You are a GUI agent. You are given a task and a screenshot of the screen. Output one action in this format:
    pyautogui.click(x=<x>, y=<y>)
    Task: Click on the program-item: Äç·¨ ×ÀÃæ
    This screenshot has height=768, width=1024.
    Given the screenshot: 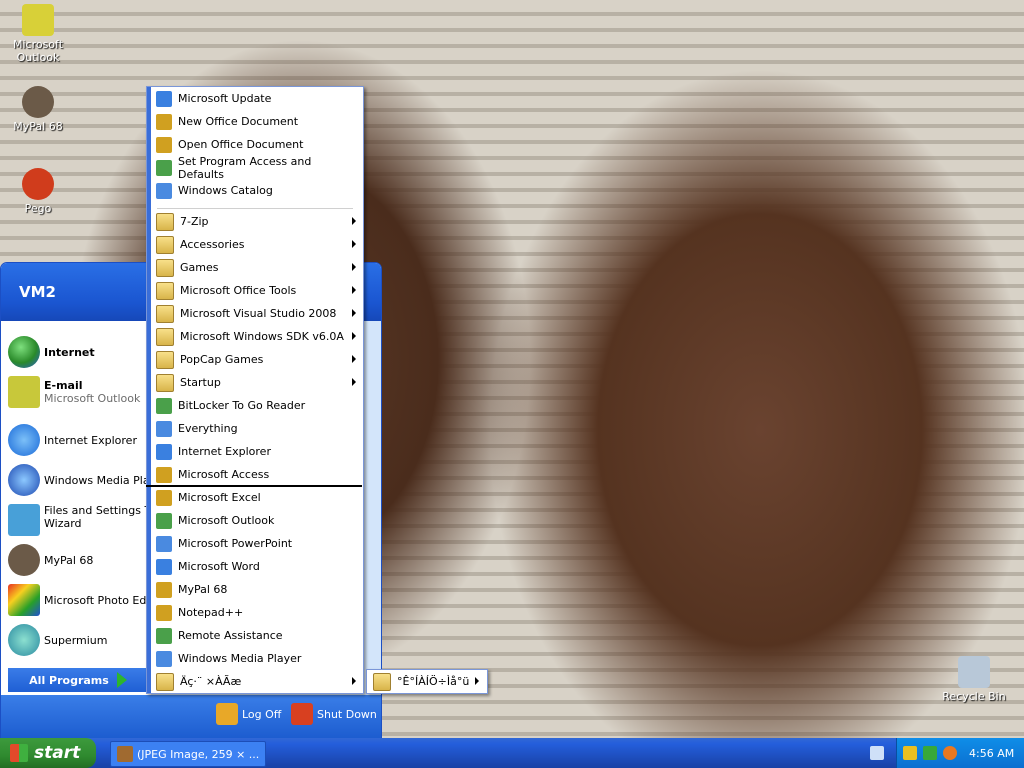 What is the action you would take?
    pyautogui.click(x=256, y=681)
    